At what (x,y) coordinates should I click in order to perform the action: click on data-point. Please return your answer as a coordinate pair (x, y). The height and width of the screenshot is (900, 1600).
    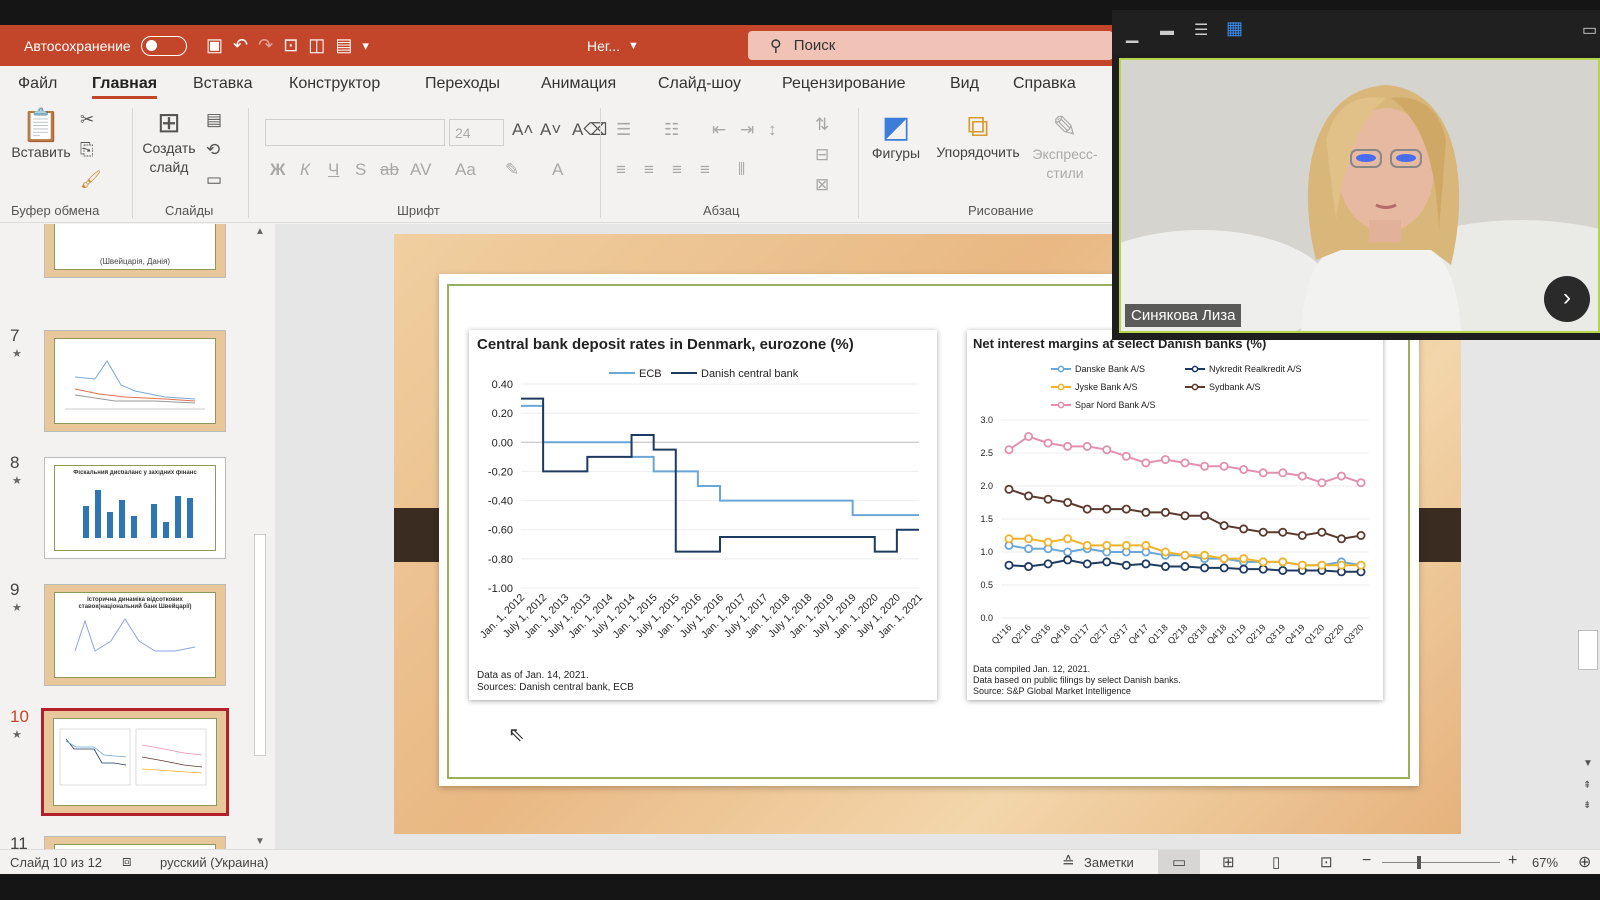
    Looking at the image, I should click on (1126, 545).